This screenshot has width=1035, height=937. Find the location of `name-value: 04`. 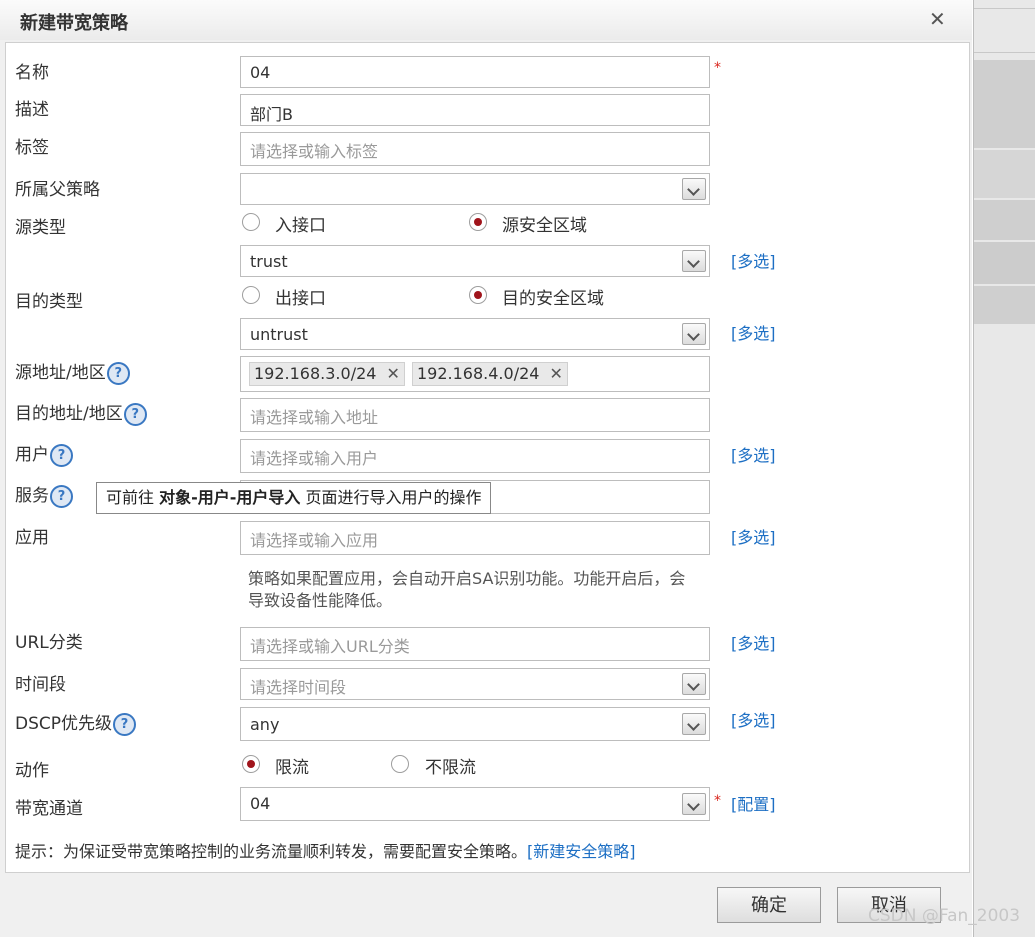

name-value: 04 is located at coordinates (260, 72).